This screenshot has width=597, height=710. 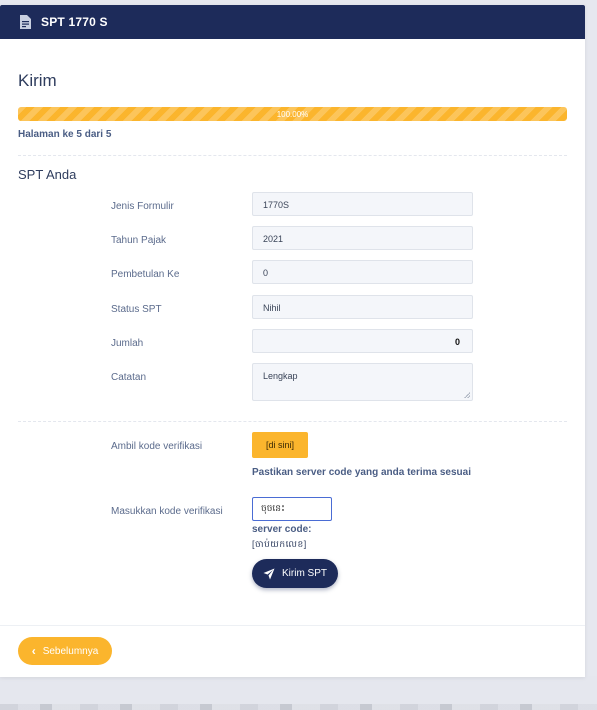 What do you see at coordinates (279, 544) in the screenshot?
I see `server-code-value: [ចាប់យកលេខ]` at bounding box center [279, 544].